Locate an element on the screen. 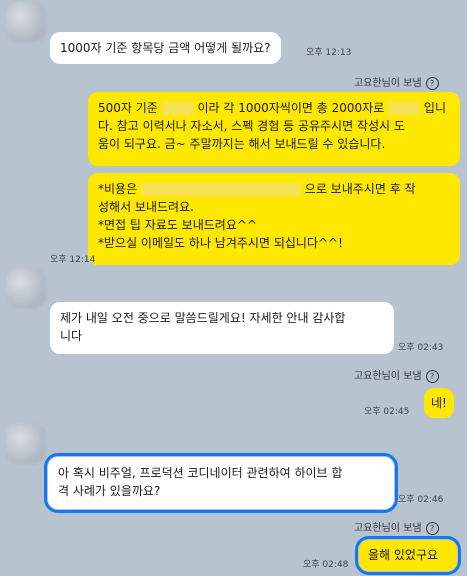 The width and height of the screenshot is (467, 576). message-text: 네! is located at coordinates (439, 403).